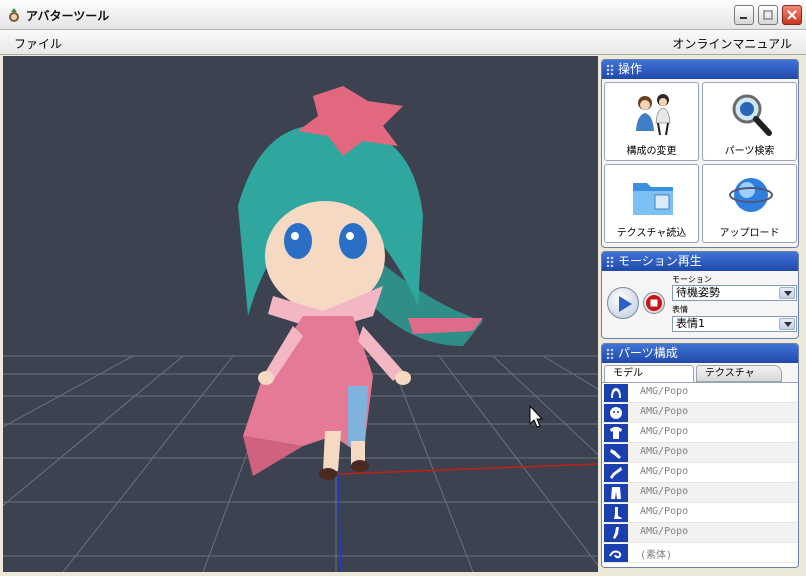 The image size is (806, 576). What do you see at coordinates (700, 153) in the screenshot?
I see `operations-panel: 操作 構成の変更 パーツ検索 テクスチャ読込 アップロード` at bounding box center [700, 153].